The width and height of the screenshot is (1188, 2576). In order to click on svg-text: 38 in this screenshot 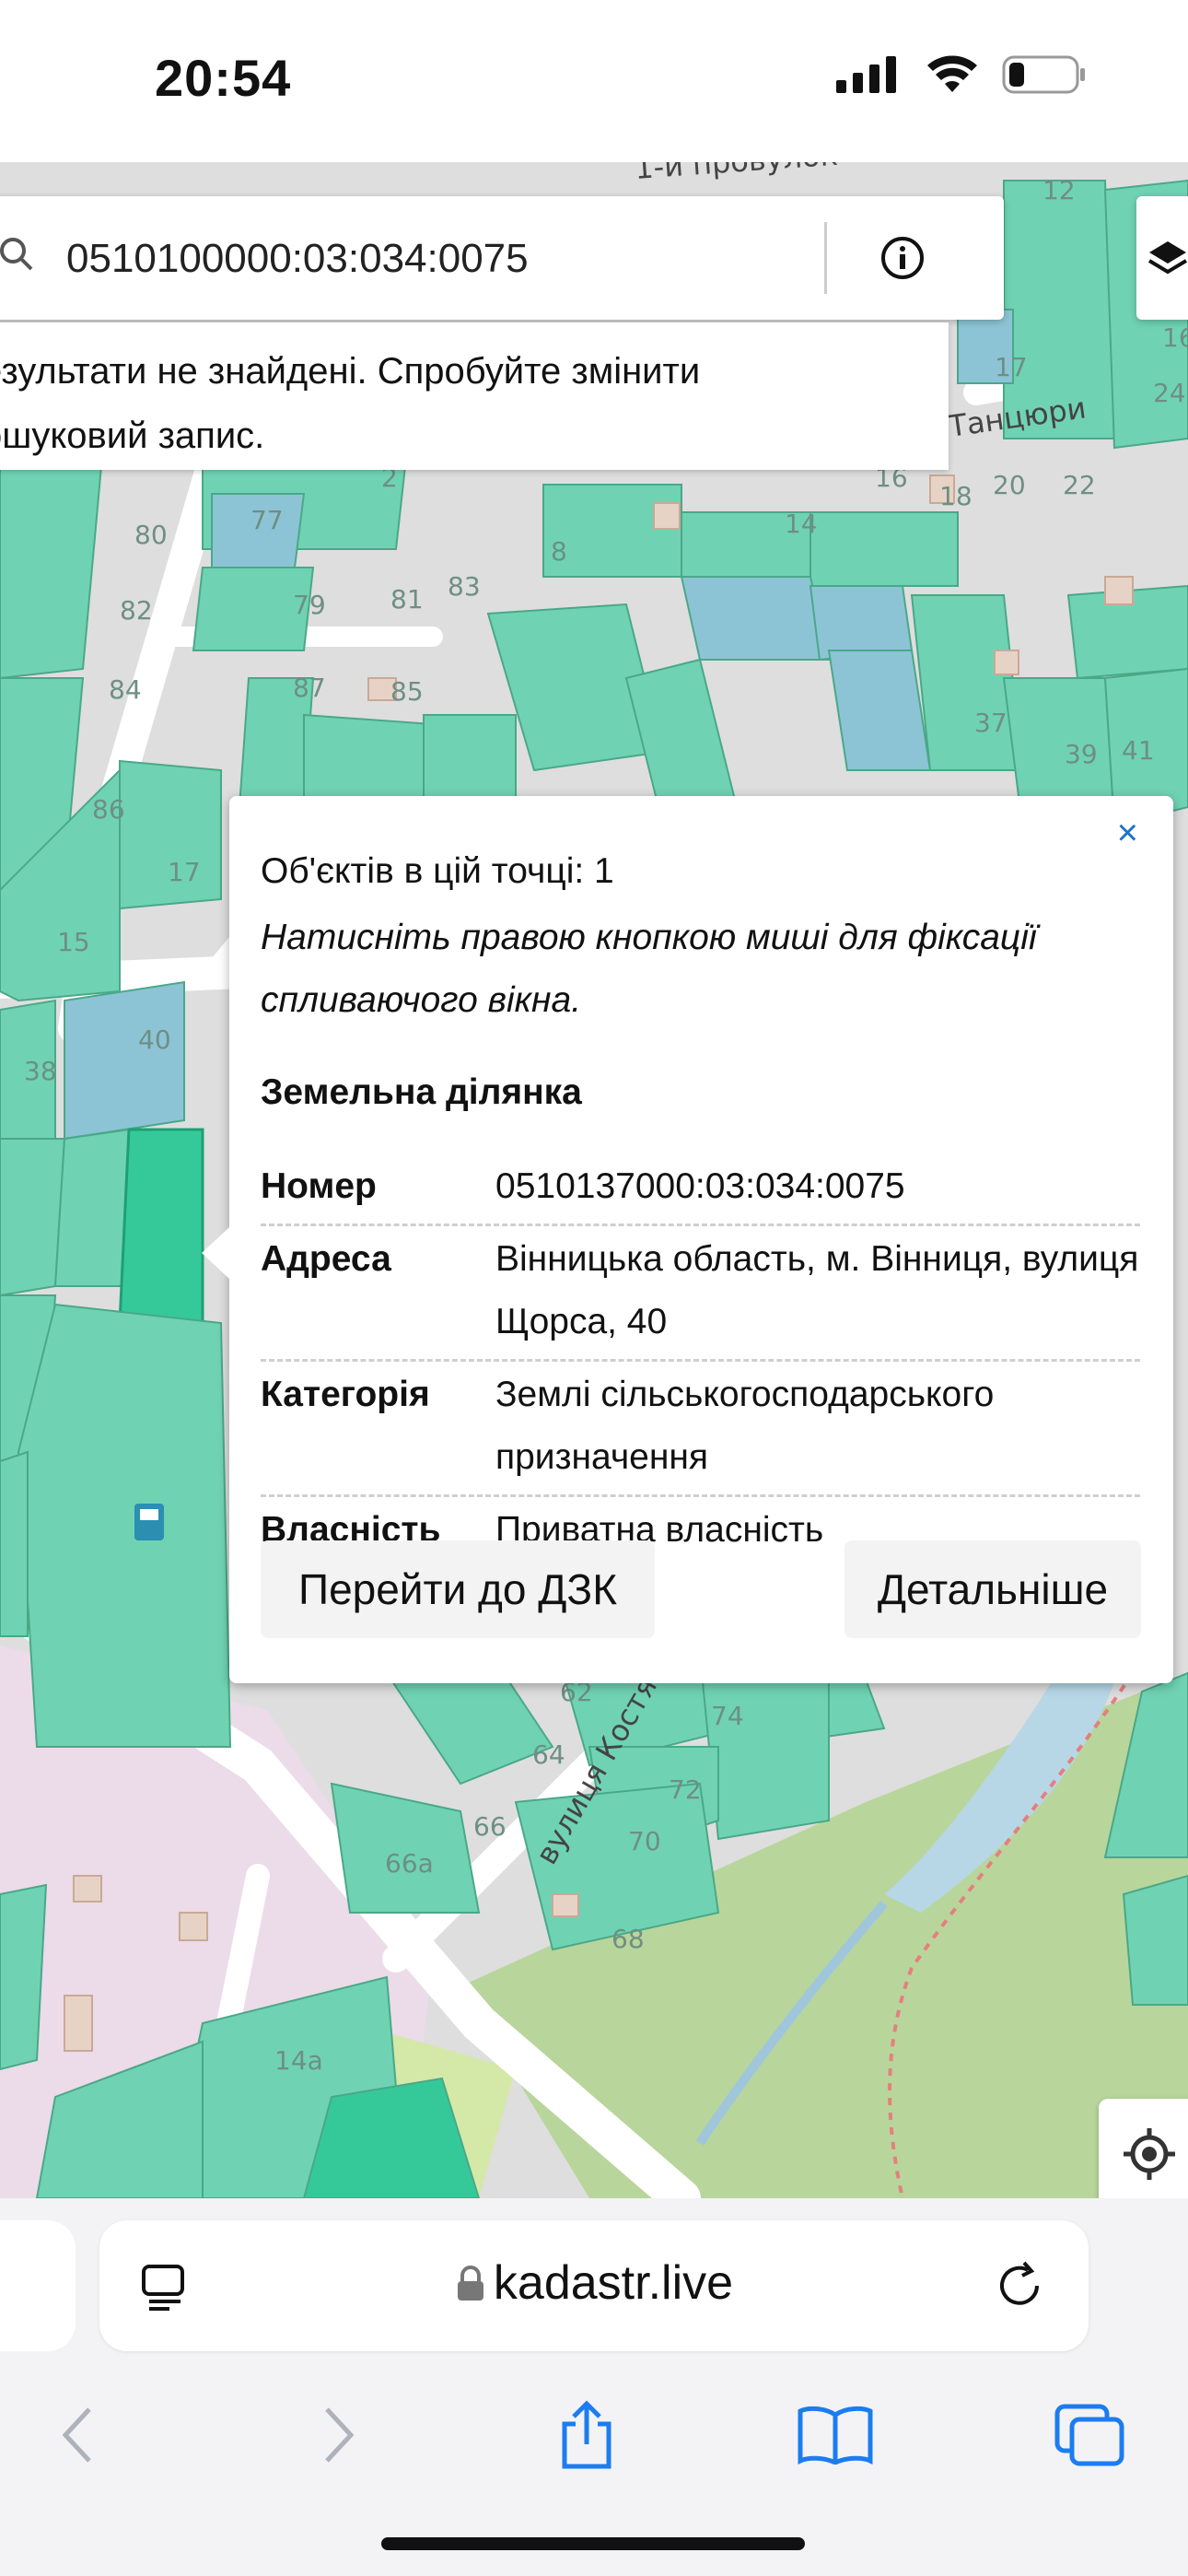, I will do `click(40, 1071)`.